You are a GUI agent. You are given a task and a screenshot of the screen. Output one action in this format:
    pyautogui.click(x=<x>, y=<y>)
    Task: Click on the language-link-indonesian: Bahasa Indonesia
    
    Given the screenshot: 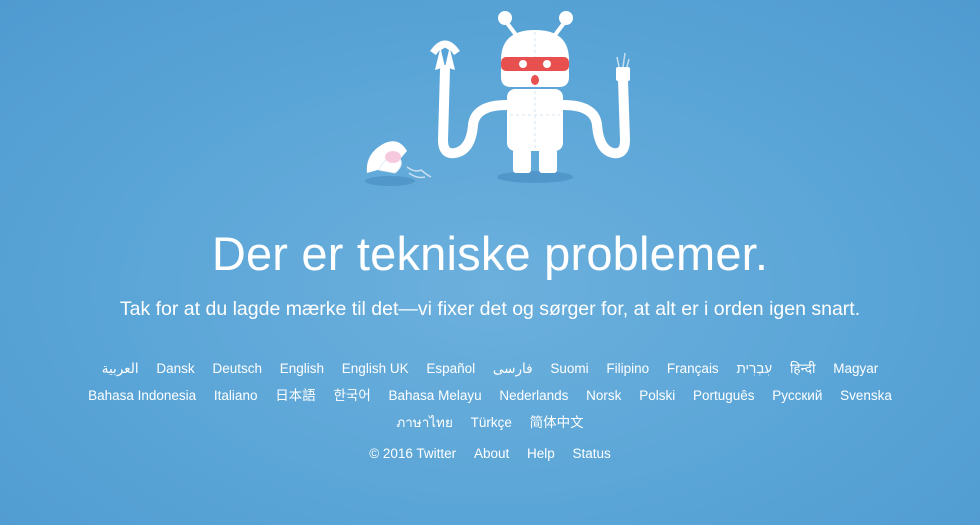 What is the action you would take?
    pyautogui.click(x=142, y=395)
    